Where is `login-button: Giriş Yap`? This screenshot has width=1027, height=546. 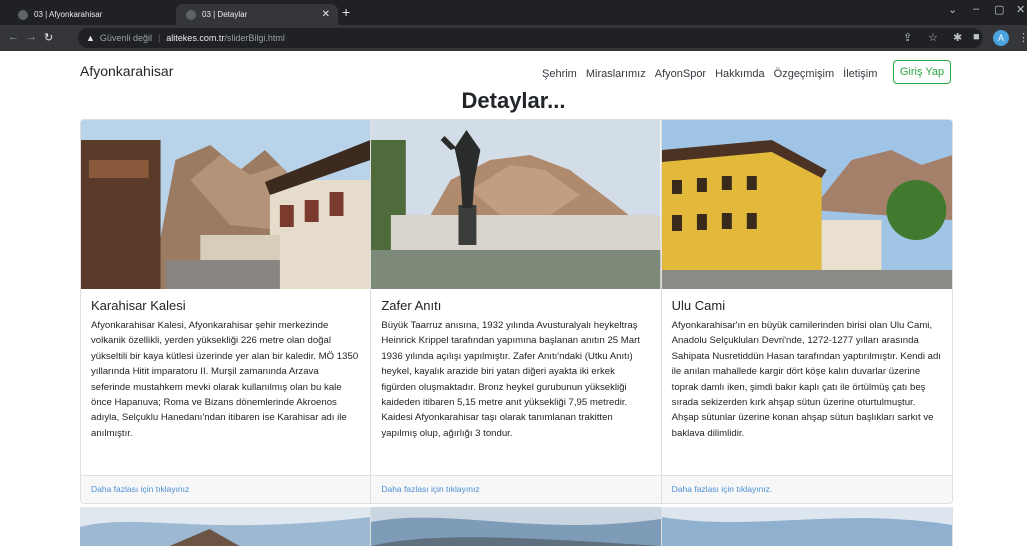
login-button: Giriş Yap is located at coordinates (922, 72).